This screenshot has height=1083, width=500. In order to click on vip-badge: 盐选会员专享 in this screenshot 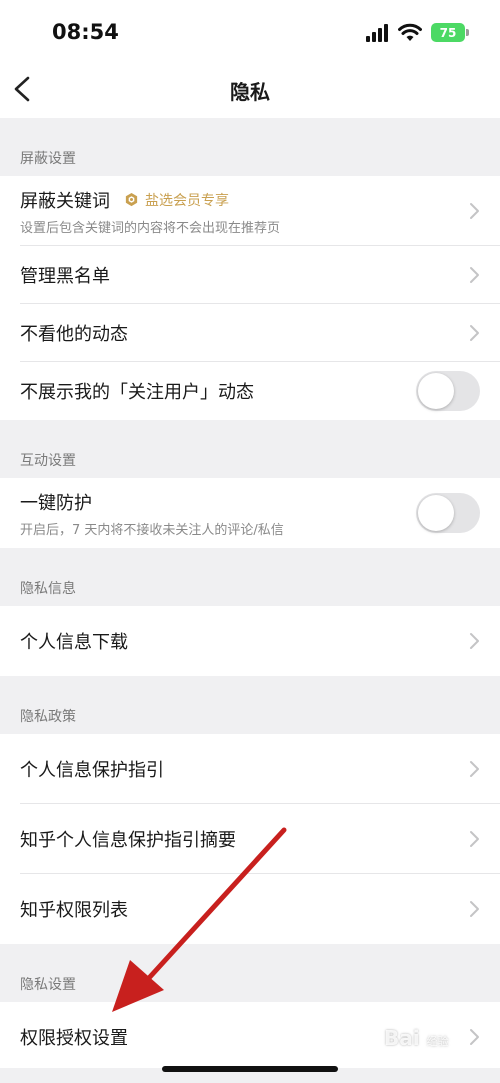, I will do `click(176, 200)`.